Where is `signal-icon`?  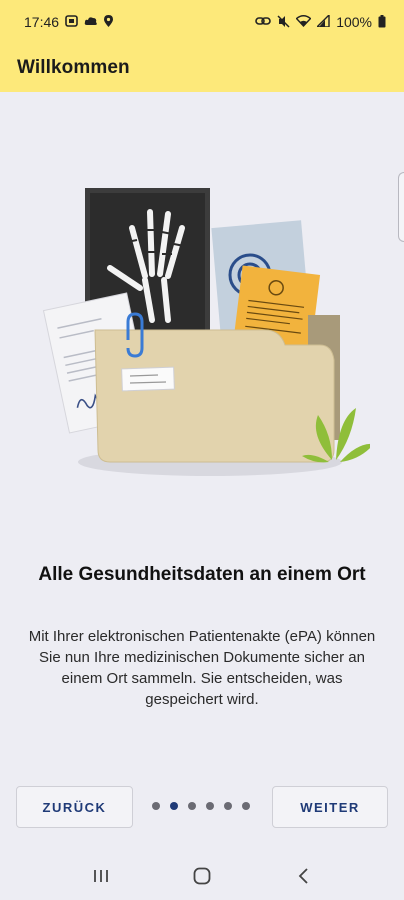 signal-icon is located at coordinates (322, 21).